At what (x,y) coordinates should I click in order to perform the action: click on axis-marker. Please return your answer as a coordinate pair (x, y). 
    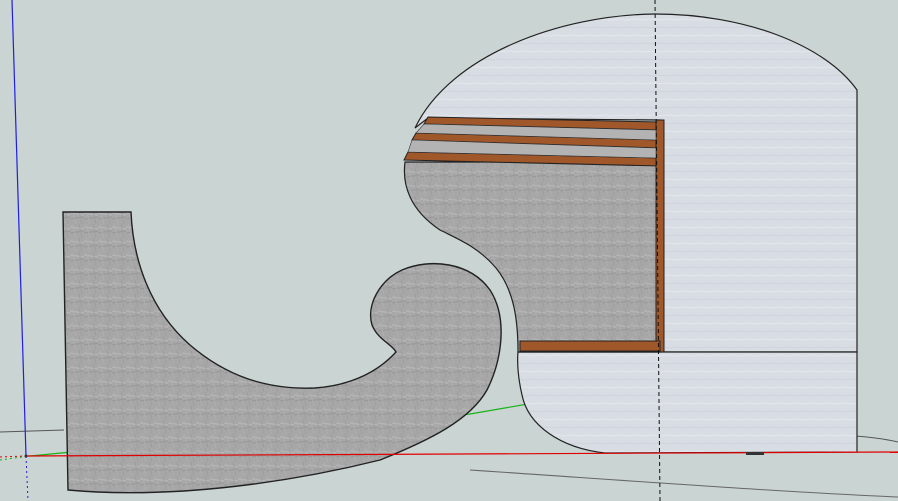
    Looking at the image, I should click on (755, 453).